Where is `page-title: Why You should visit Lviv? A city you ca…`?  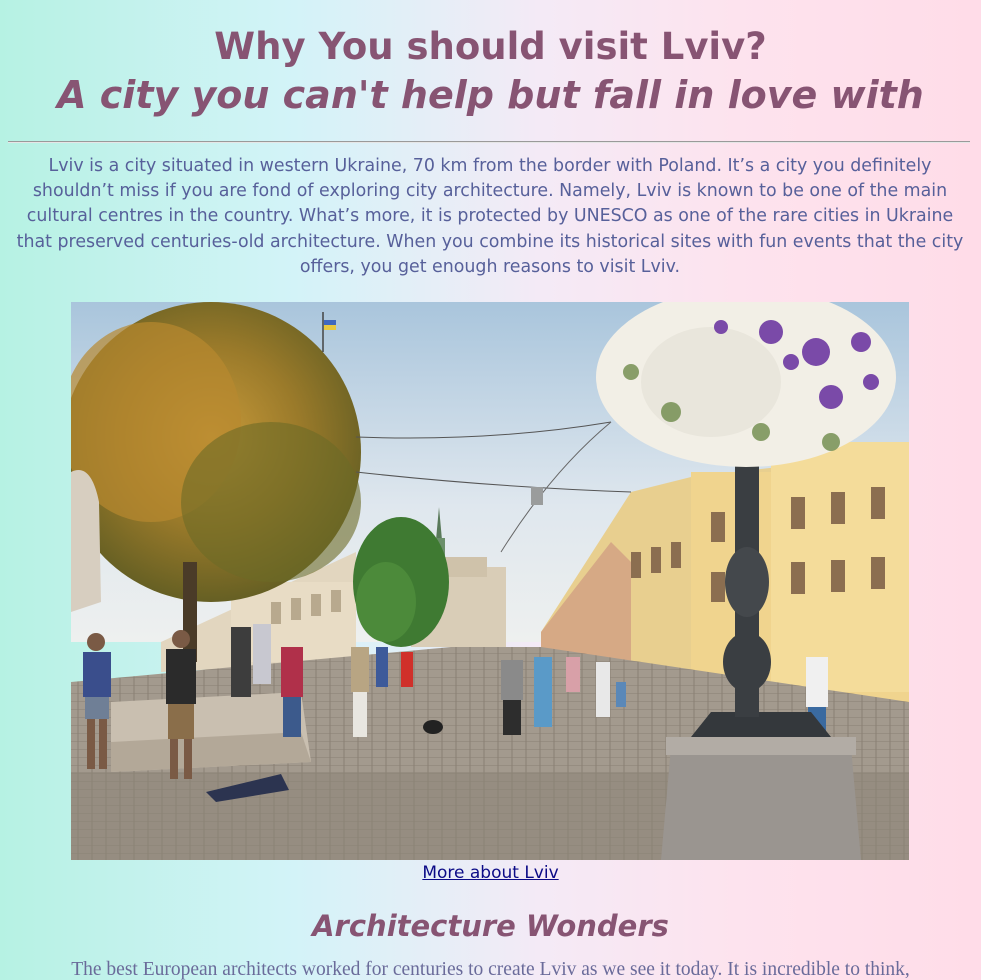 page-title: Why You should visit Lviv? A city you ca… is located at coordinates (490, 71).